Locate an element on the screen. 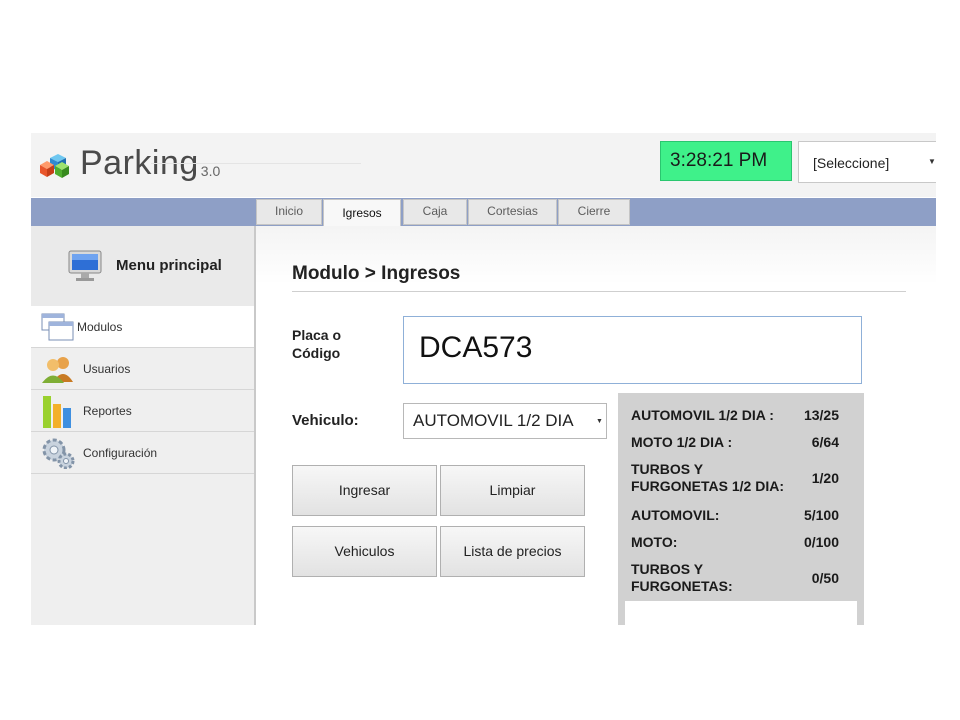 This screenshot has width=960, height=720. vehiculos-button: Vehiculos is located at coordinates (364, 551).